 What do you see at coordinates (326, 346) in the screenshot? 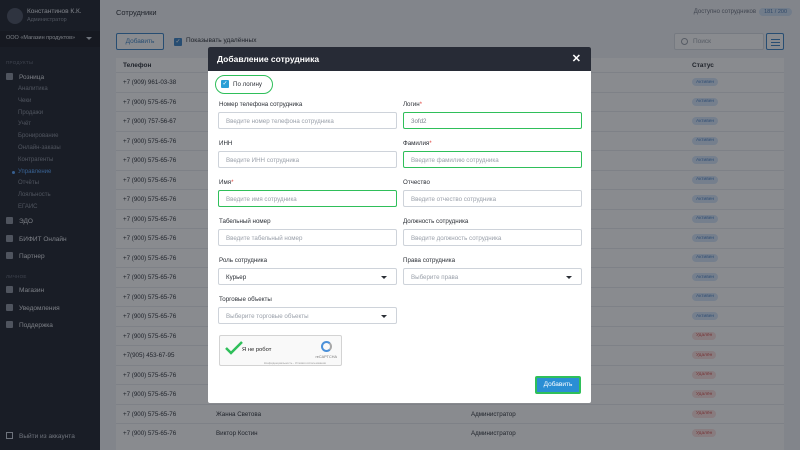
I see `recaptcha-logo-icon` at bounding box center [326, 346].